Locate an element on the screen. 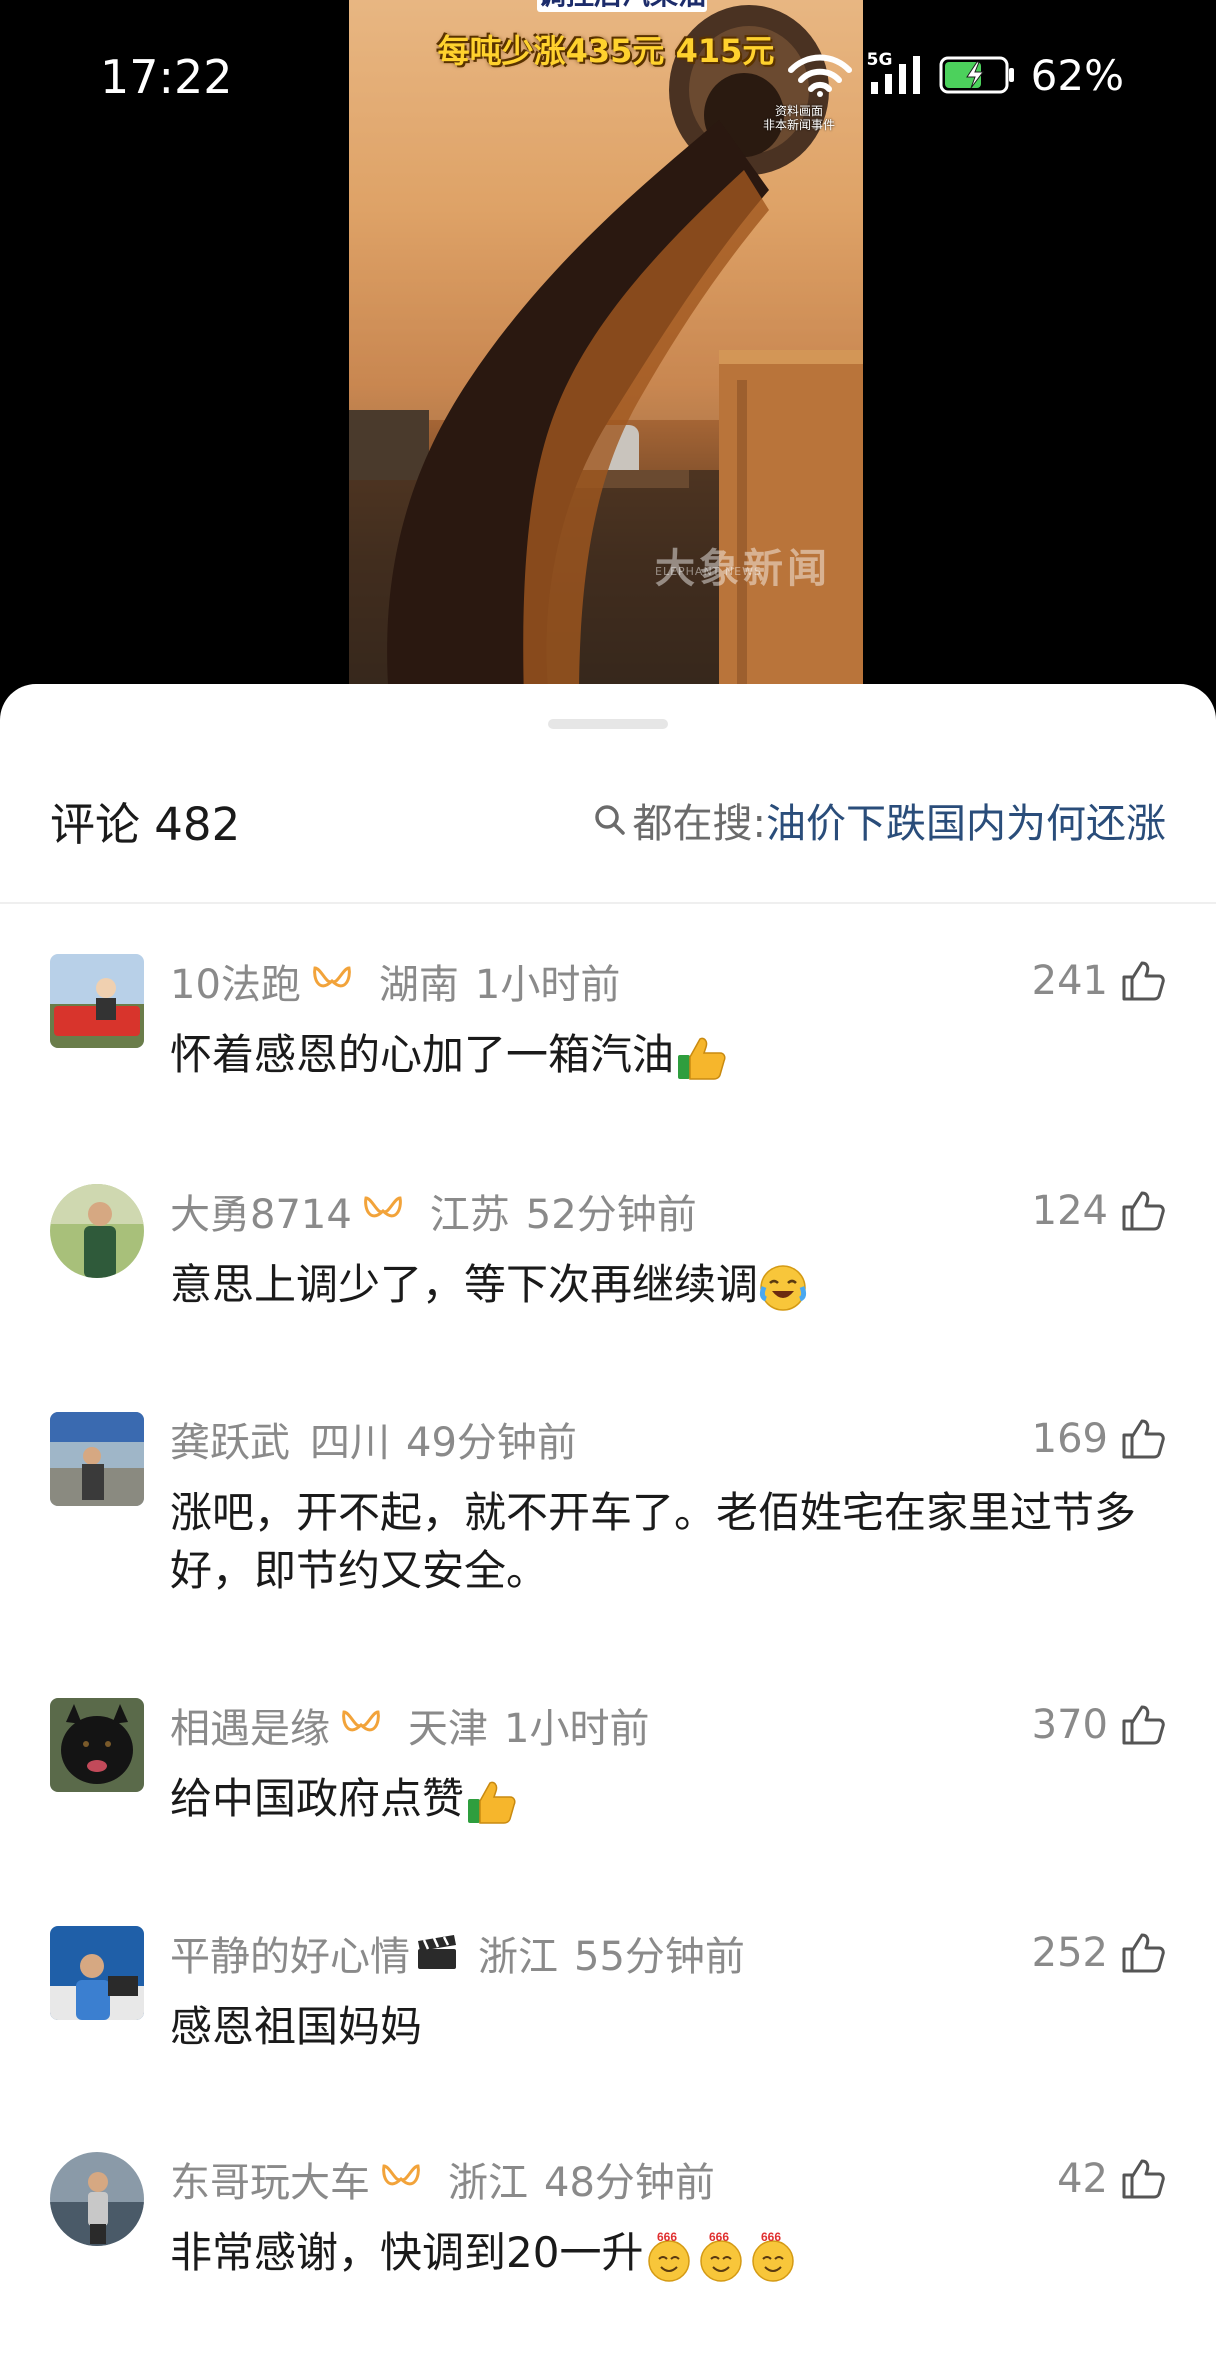  battery-icon is located at coordinates (976, 75).